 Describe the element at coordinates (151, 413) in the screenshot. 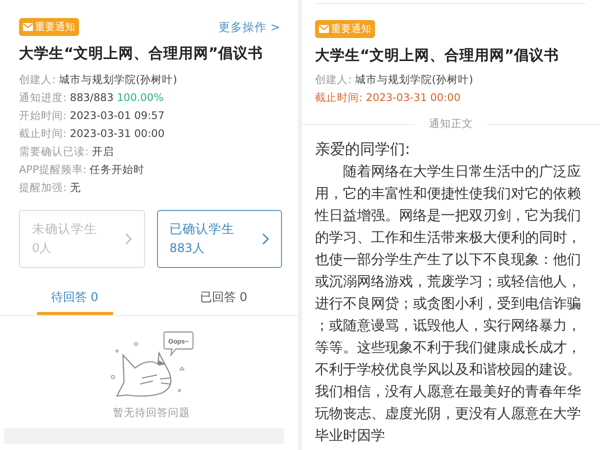

I see `empty-message: 暂无待回答问题` at that location.